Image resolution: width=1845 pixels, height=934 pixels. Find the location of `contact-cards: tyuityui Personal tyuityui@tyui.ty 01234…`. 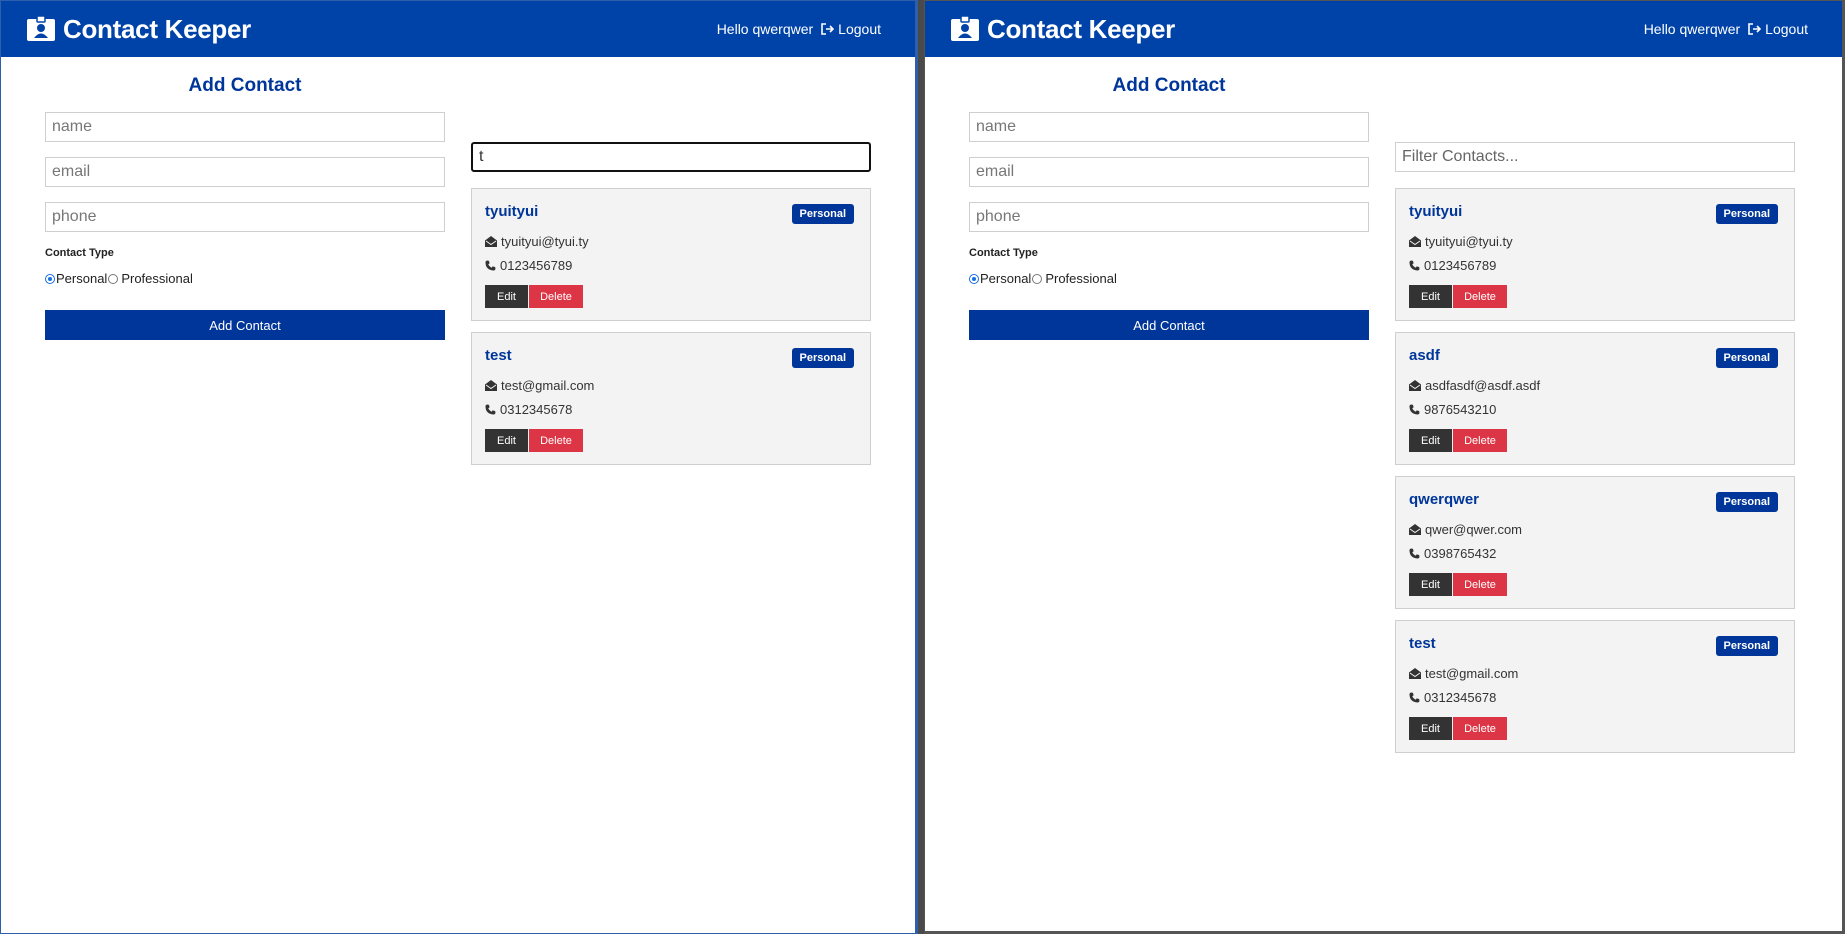

contact-cards: tyuityui Personal tyuityui@tyui.ty 01234… is located at coordinates (671, 261).